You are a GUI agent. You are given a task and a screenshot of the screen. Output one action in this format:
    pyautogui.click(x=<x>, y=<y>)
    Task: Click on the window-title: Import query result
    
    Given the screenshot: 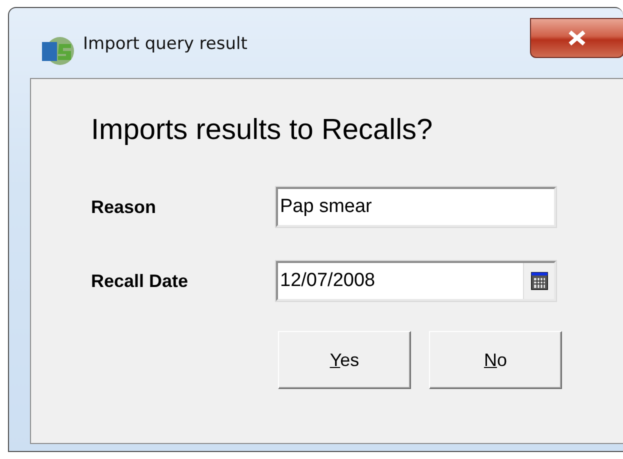 What is the action you would take?
    pyautogui.click(x=165, y=44)
    